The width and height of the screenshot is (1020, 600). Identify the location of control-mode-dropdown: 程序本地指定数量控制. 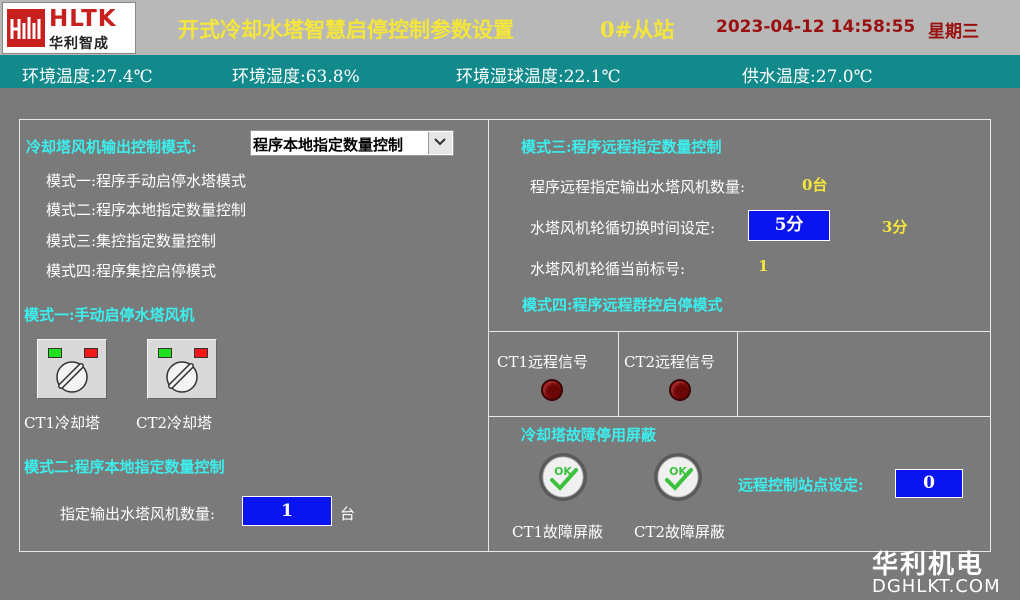
(352, 143).